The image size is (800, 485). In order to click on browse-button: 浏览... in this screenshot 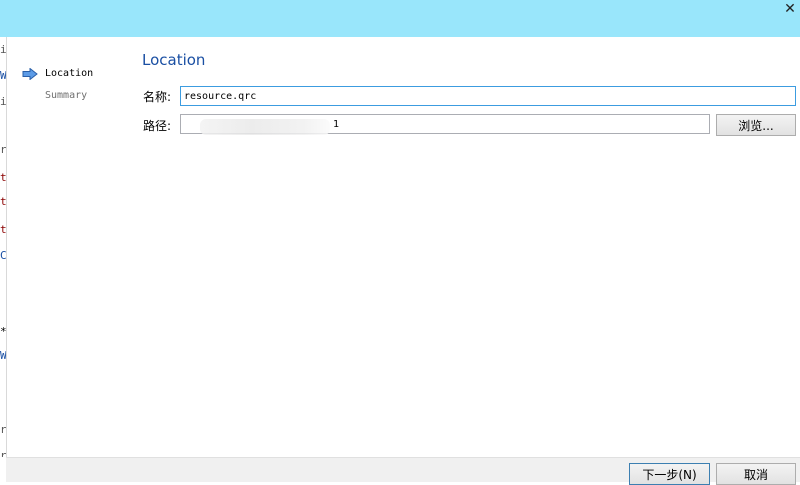, I will do `click(756, 125)`.